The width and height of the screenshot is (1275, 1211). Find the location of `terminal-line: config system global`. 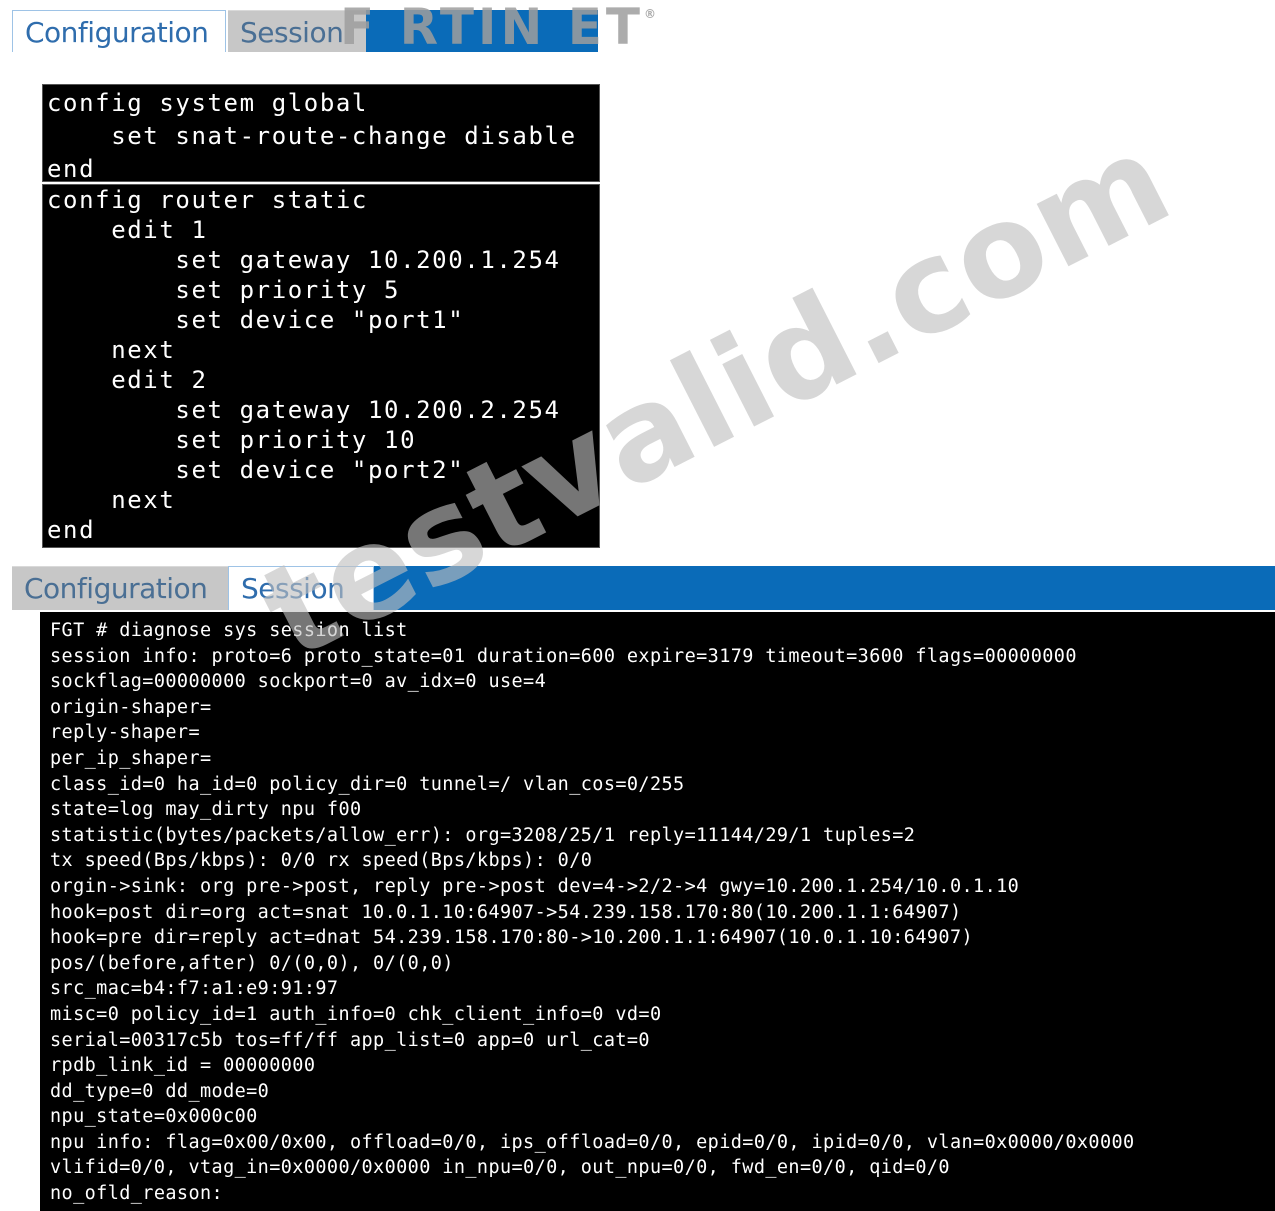

terminal-line: config system global is located at coordinates (207, 103).